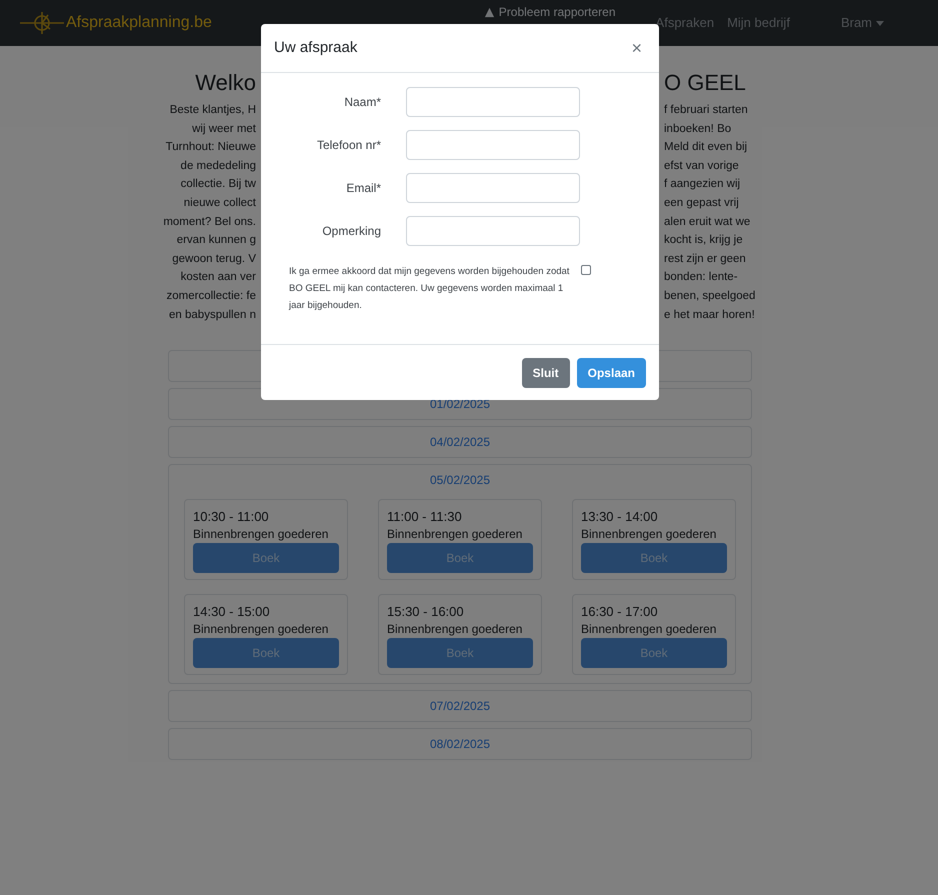 The width and height of the screenshot is (938, 895). What do you see at coordinates (546, 373) in the screenshot?
I see `close-modal-button: Sluit` at bounding box center [546, 373].